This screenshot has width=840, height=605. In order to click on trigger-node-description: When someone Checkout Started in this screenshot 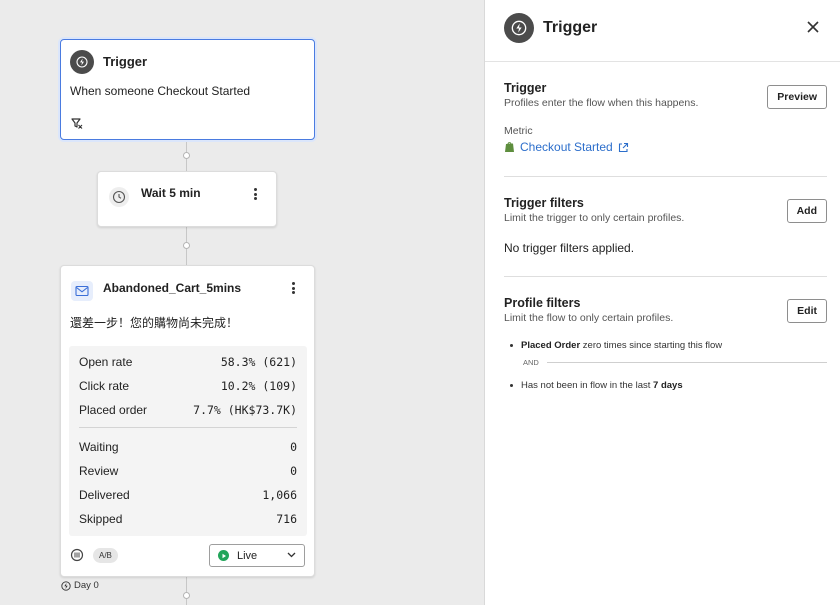, I will do `click(160, 91)`.